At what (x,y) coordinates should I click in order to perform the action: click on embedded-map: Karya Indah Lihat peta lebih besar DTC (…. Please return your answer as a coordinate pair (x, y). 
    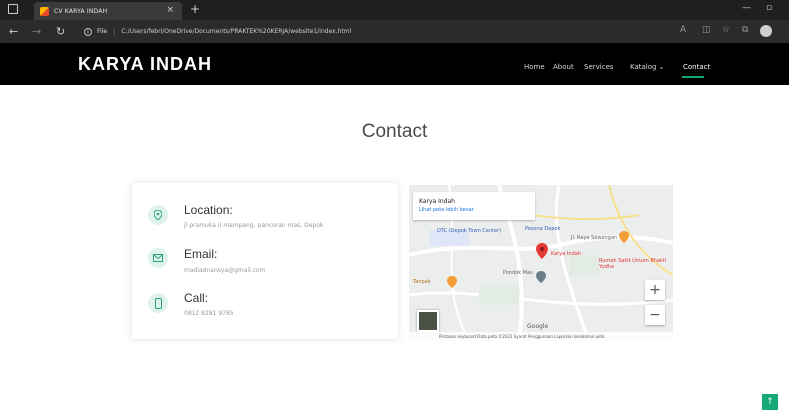
    Looking at the image, I should click on (541, 263).